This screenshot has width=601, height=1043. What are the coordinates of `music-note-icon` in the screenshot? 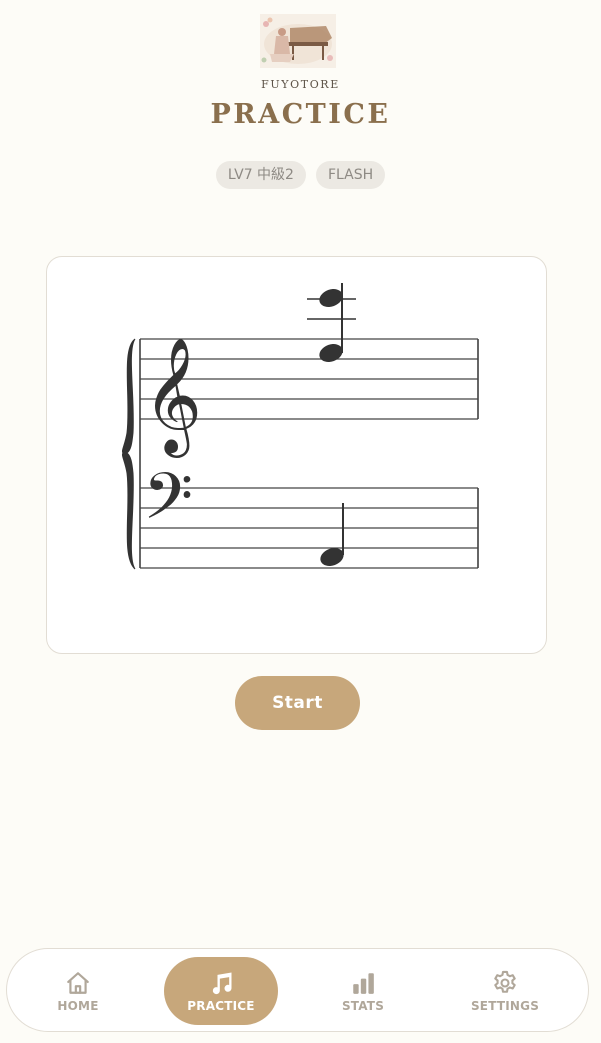 It's located at (221, 983).